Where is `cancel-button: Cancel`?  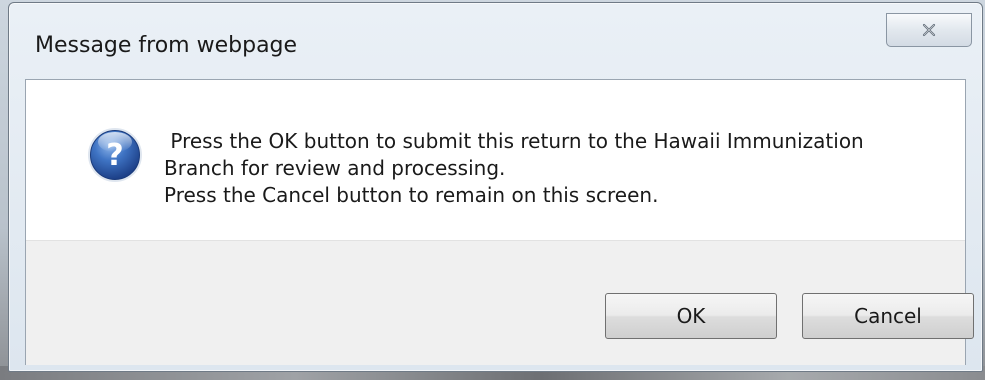
cancel-button: Cancel is located at coordinates (888, 316).